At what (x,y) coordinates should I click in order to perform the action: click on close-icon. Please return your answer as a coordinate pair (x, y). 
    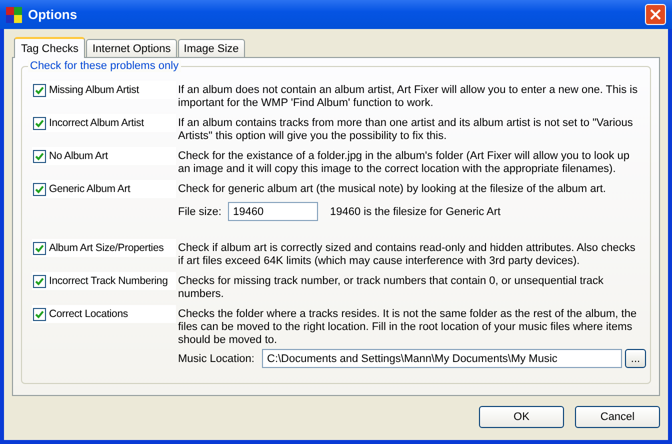
    Looking at the image, I should click on (655, 14).